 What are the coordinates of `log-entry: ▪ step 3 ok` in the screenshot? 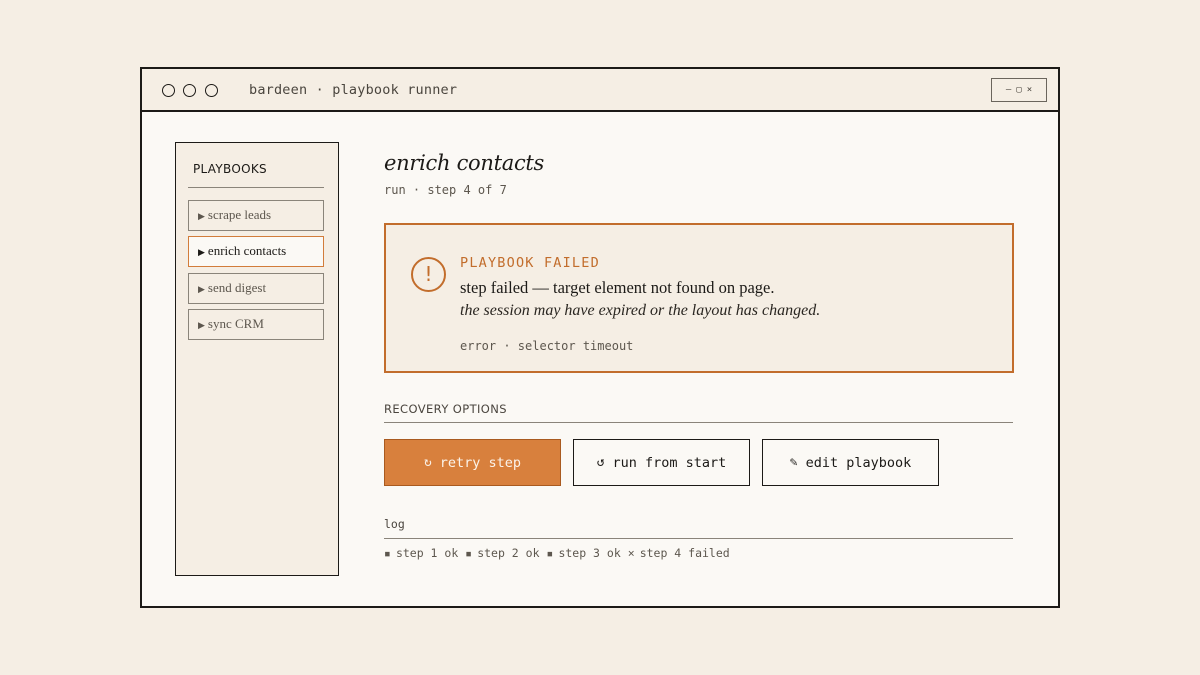 It's located at (584, 553).